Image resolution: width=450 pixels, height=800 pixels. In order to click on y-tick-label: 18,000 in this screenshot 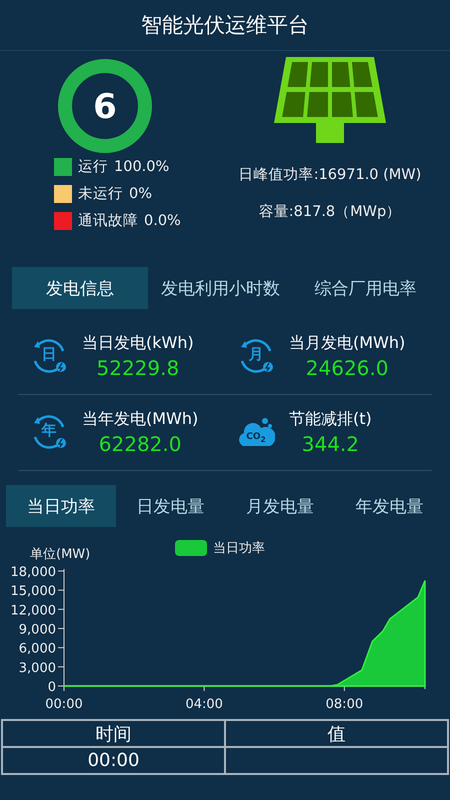, I will do `click(33, 572)`.